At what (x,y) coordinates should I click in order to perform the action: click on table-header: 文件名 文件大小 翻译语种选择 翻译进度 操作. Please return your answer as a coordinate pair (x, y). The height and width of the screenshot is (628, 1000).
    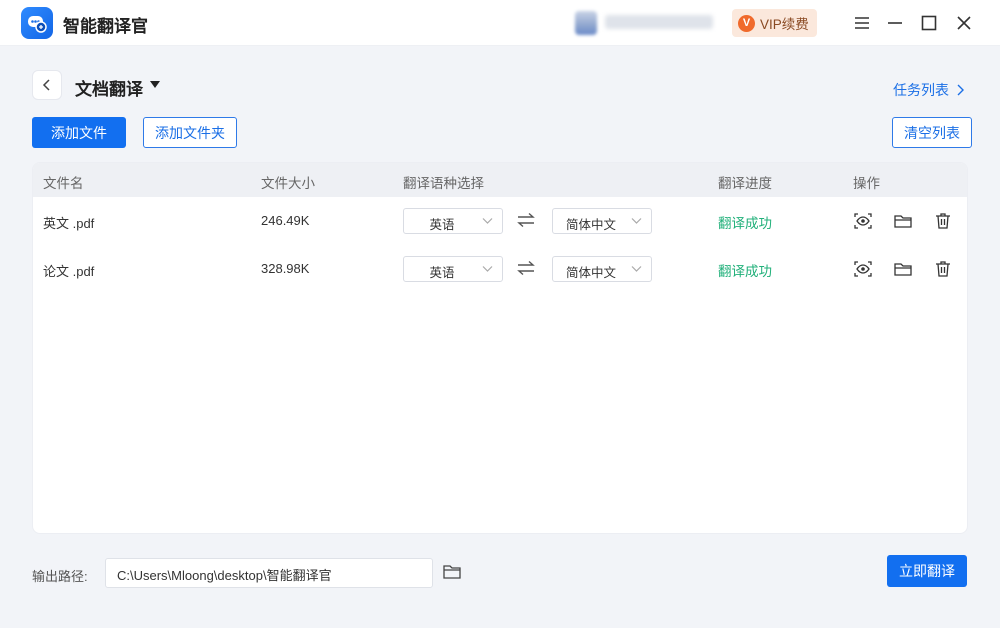
    Looking at the image, I should click on (500, 180).